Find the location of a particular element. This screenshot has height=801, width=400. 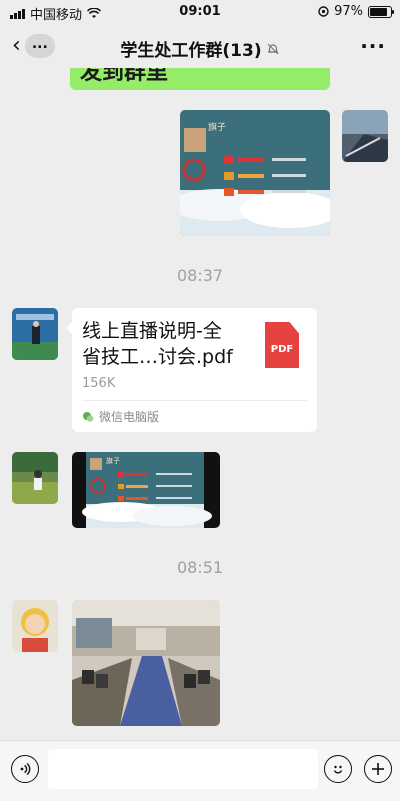

timestamp: 08:51 is located at coordinates (200, 567).